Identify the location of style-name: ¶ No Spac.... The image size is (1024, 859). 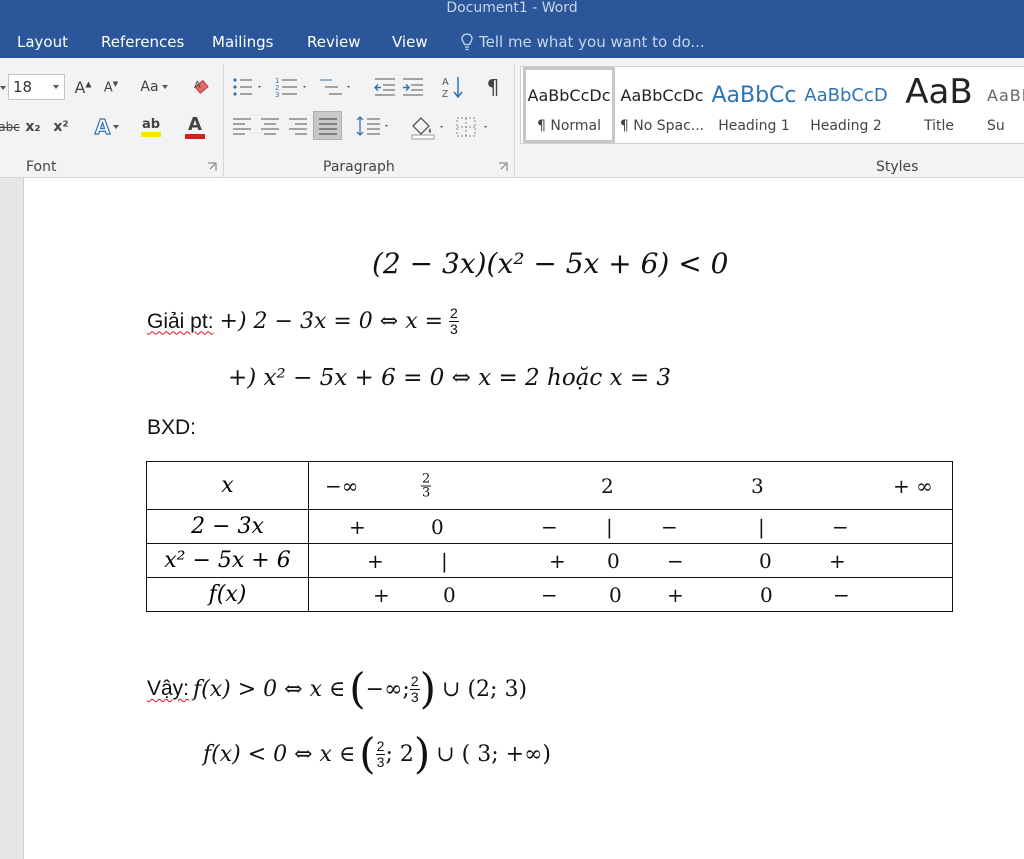
(662, 126).